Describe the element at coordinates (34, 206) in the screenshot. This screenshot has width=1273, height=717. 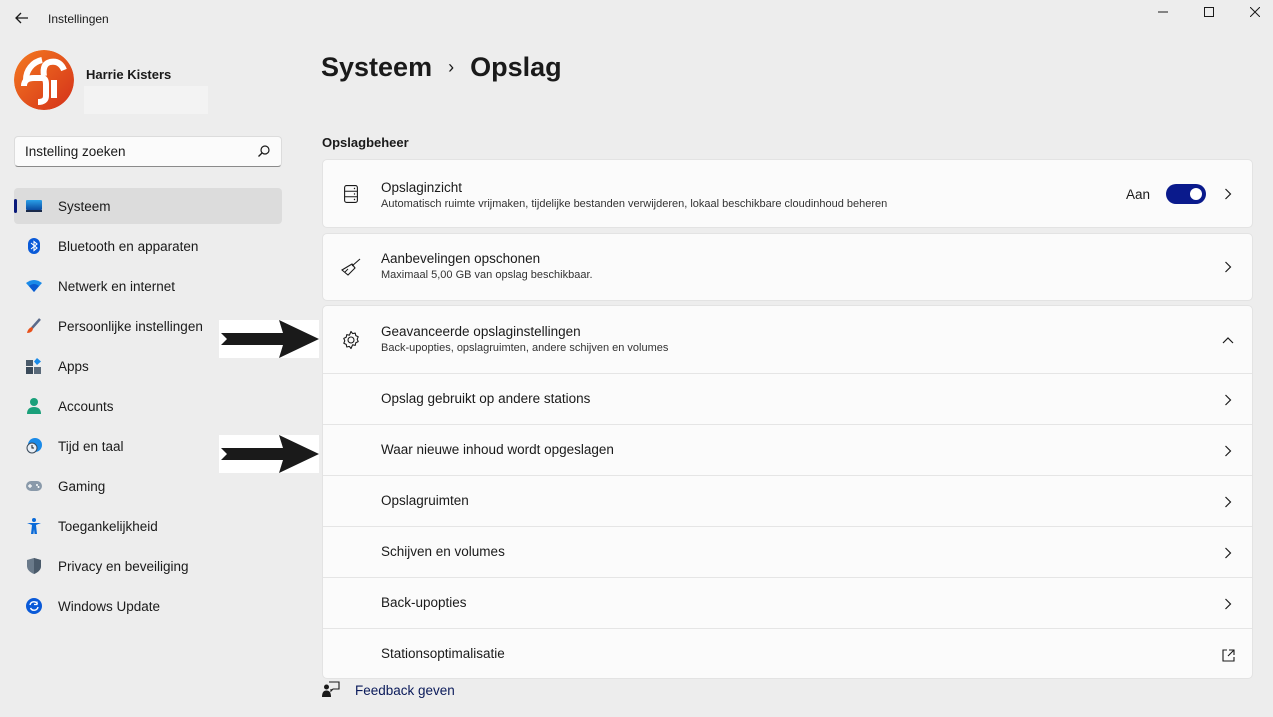
I see `monitor-icon` at that location.